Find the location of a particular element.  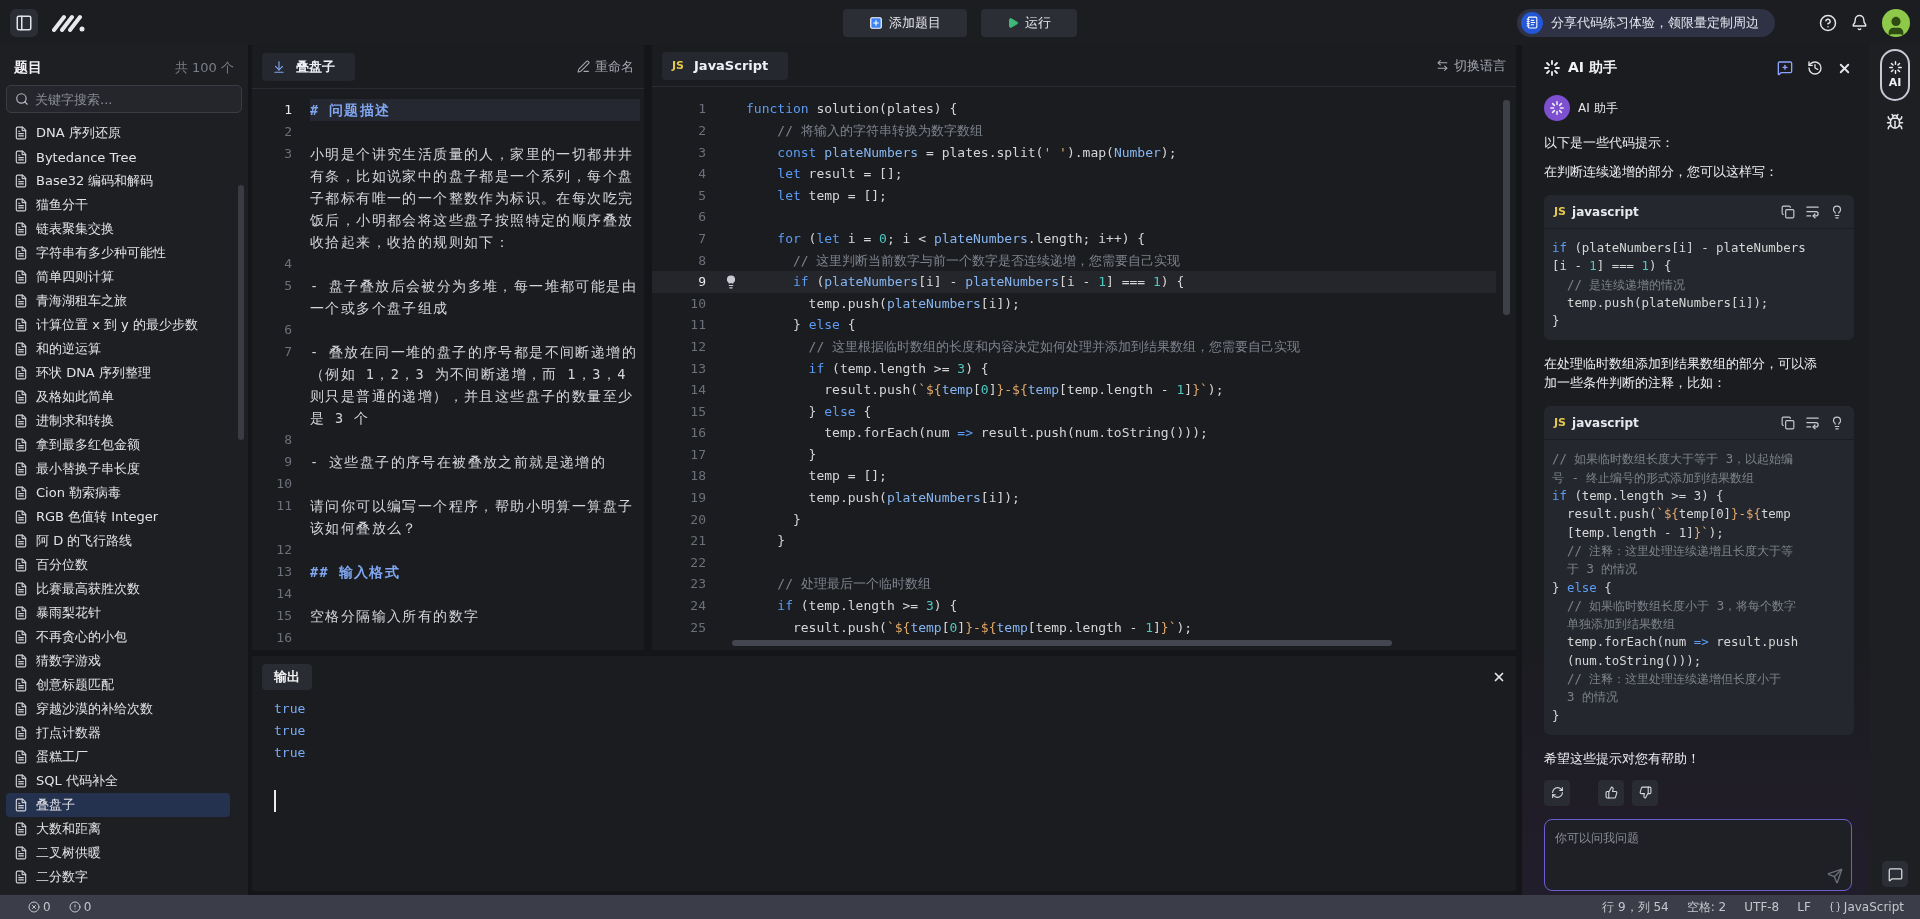

problem-item: 猜数字游戏 is located at coordinates (118, 661).